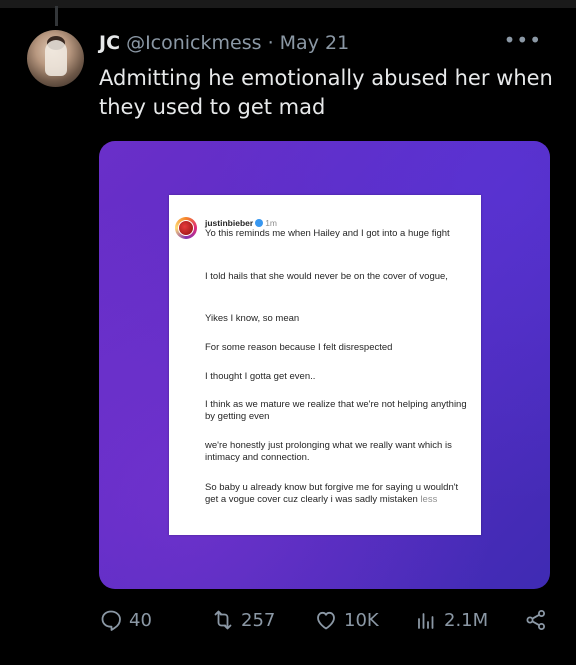 This screenshot has width=576, height=665. Describe the element at coordinates (426, 621) in the screenshot. I see `analytics-icon` at that location.